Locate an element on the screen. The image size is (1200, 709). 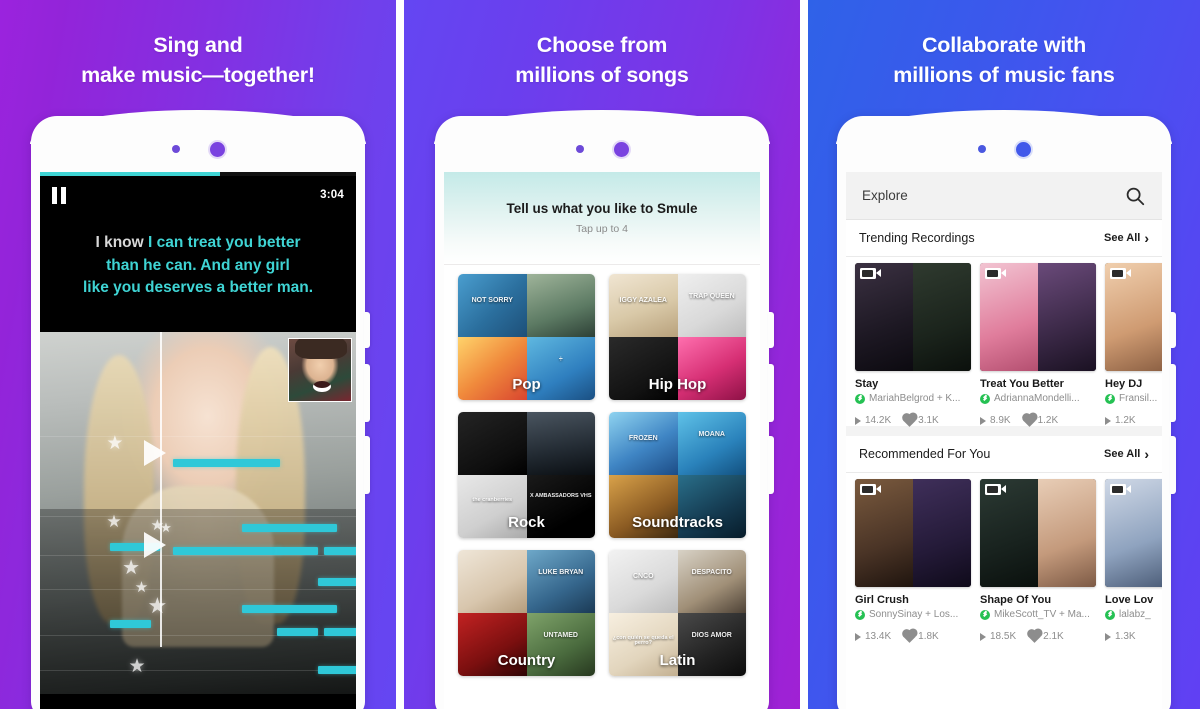
recording-card: Hey DJ Fransil... 1.2K is located at coordinates (1133, 344).